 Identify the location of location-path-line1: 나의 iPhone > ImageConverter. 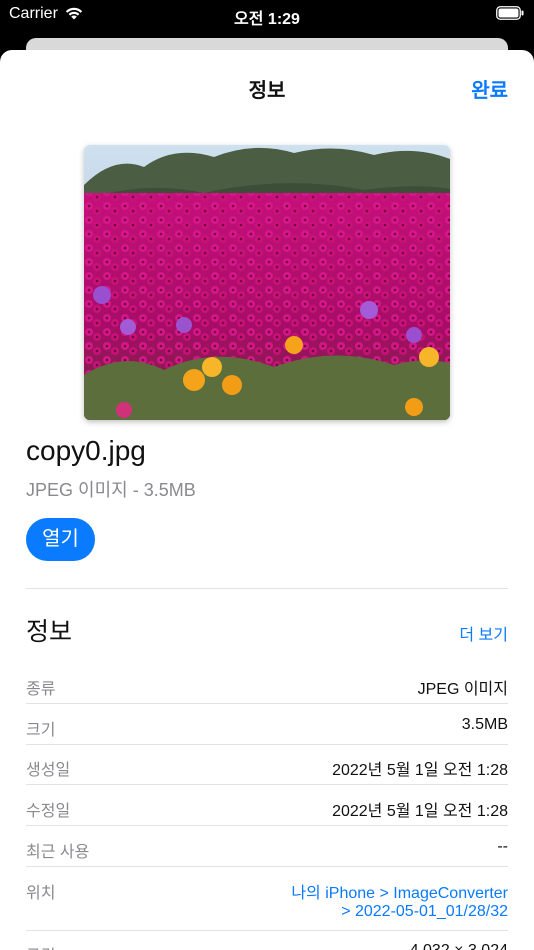
(399, 891).